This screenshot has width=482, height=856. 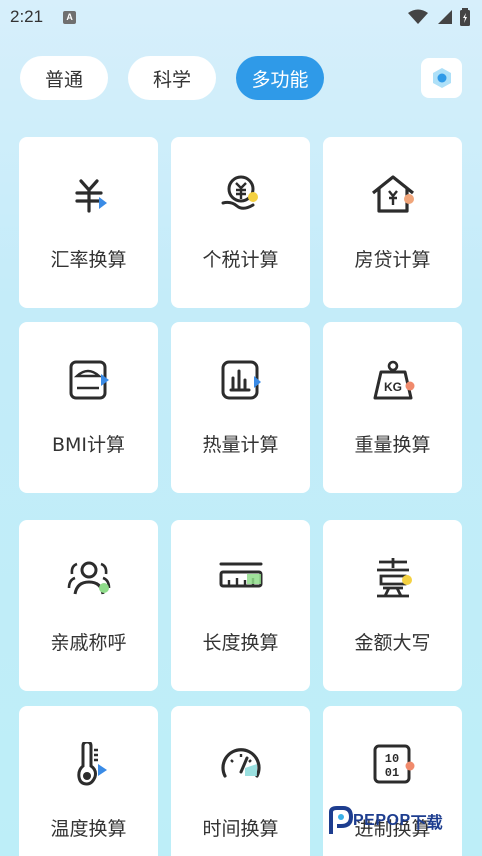 What do you see at coordinates (240, 763) in the screenshot?
I see `speedometer-icon` at bounding box center [240, 763].